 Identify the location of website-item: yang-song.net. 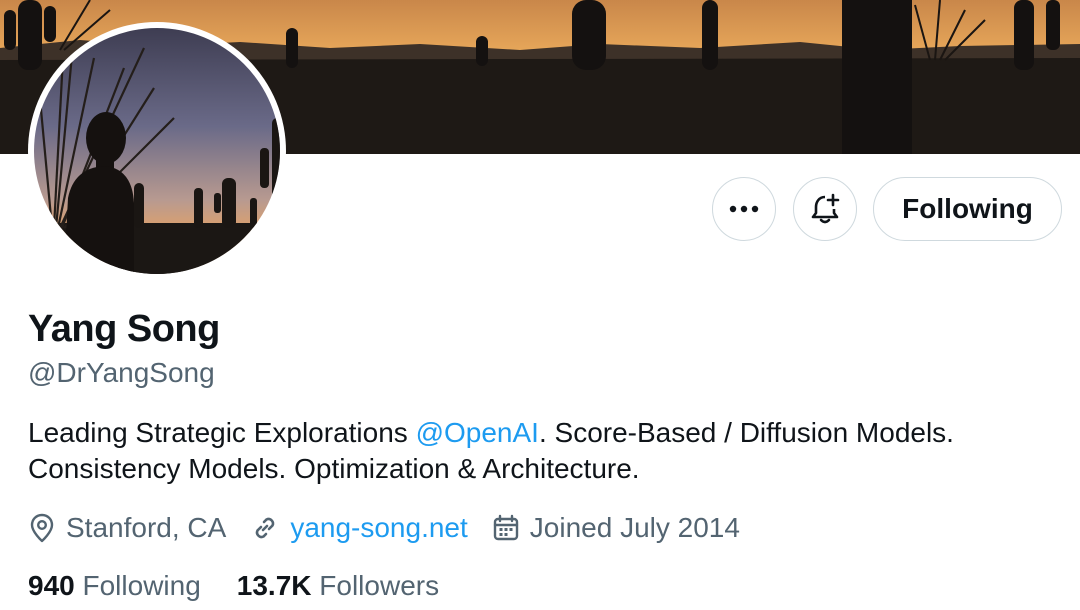
(359, 528).